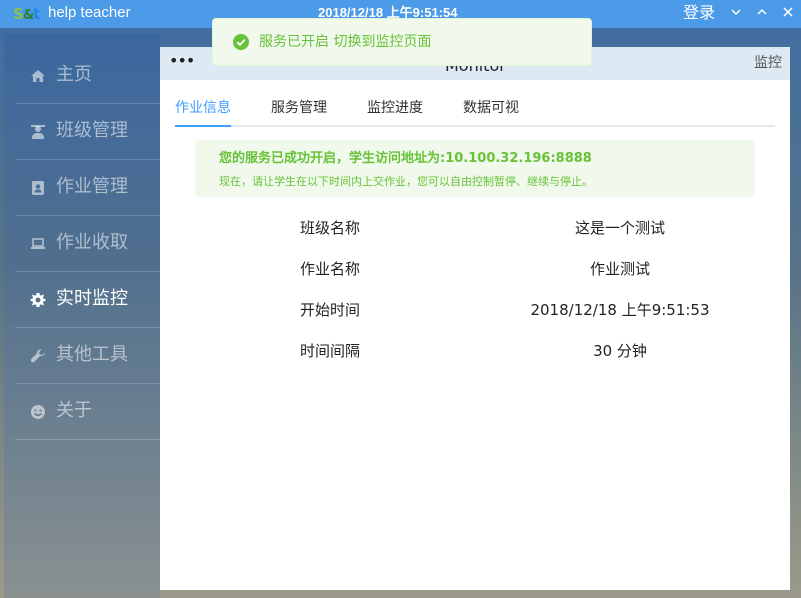  Describe the element at coordinates (299, 108) in the screenshot. I see `tab-service-management: 服务管理` at that location.